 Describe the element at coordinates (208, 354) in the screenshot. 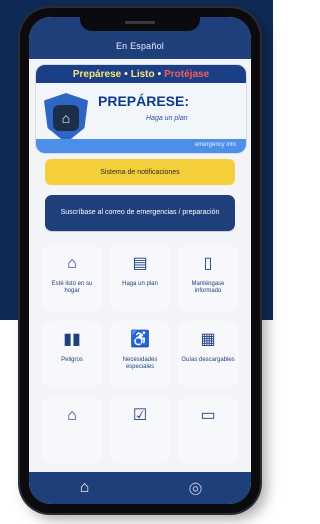

I see `menu-tile: ▦ Guías descargables` at that location.